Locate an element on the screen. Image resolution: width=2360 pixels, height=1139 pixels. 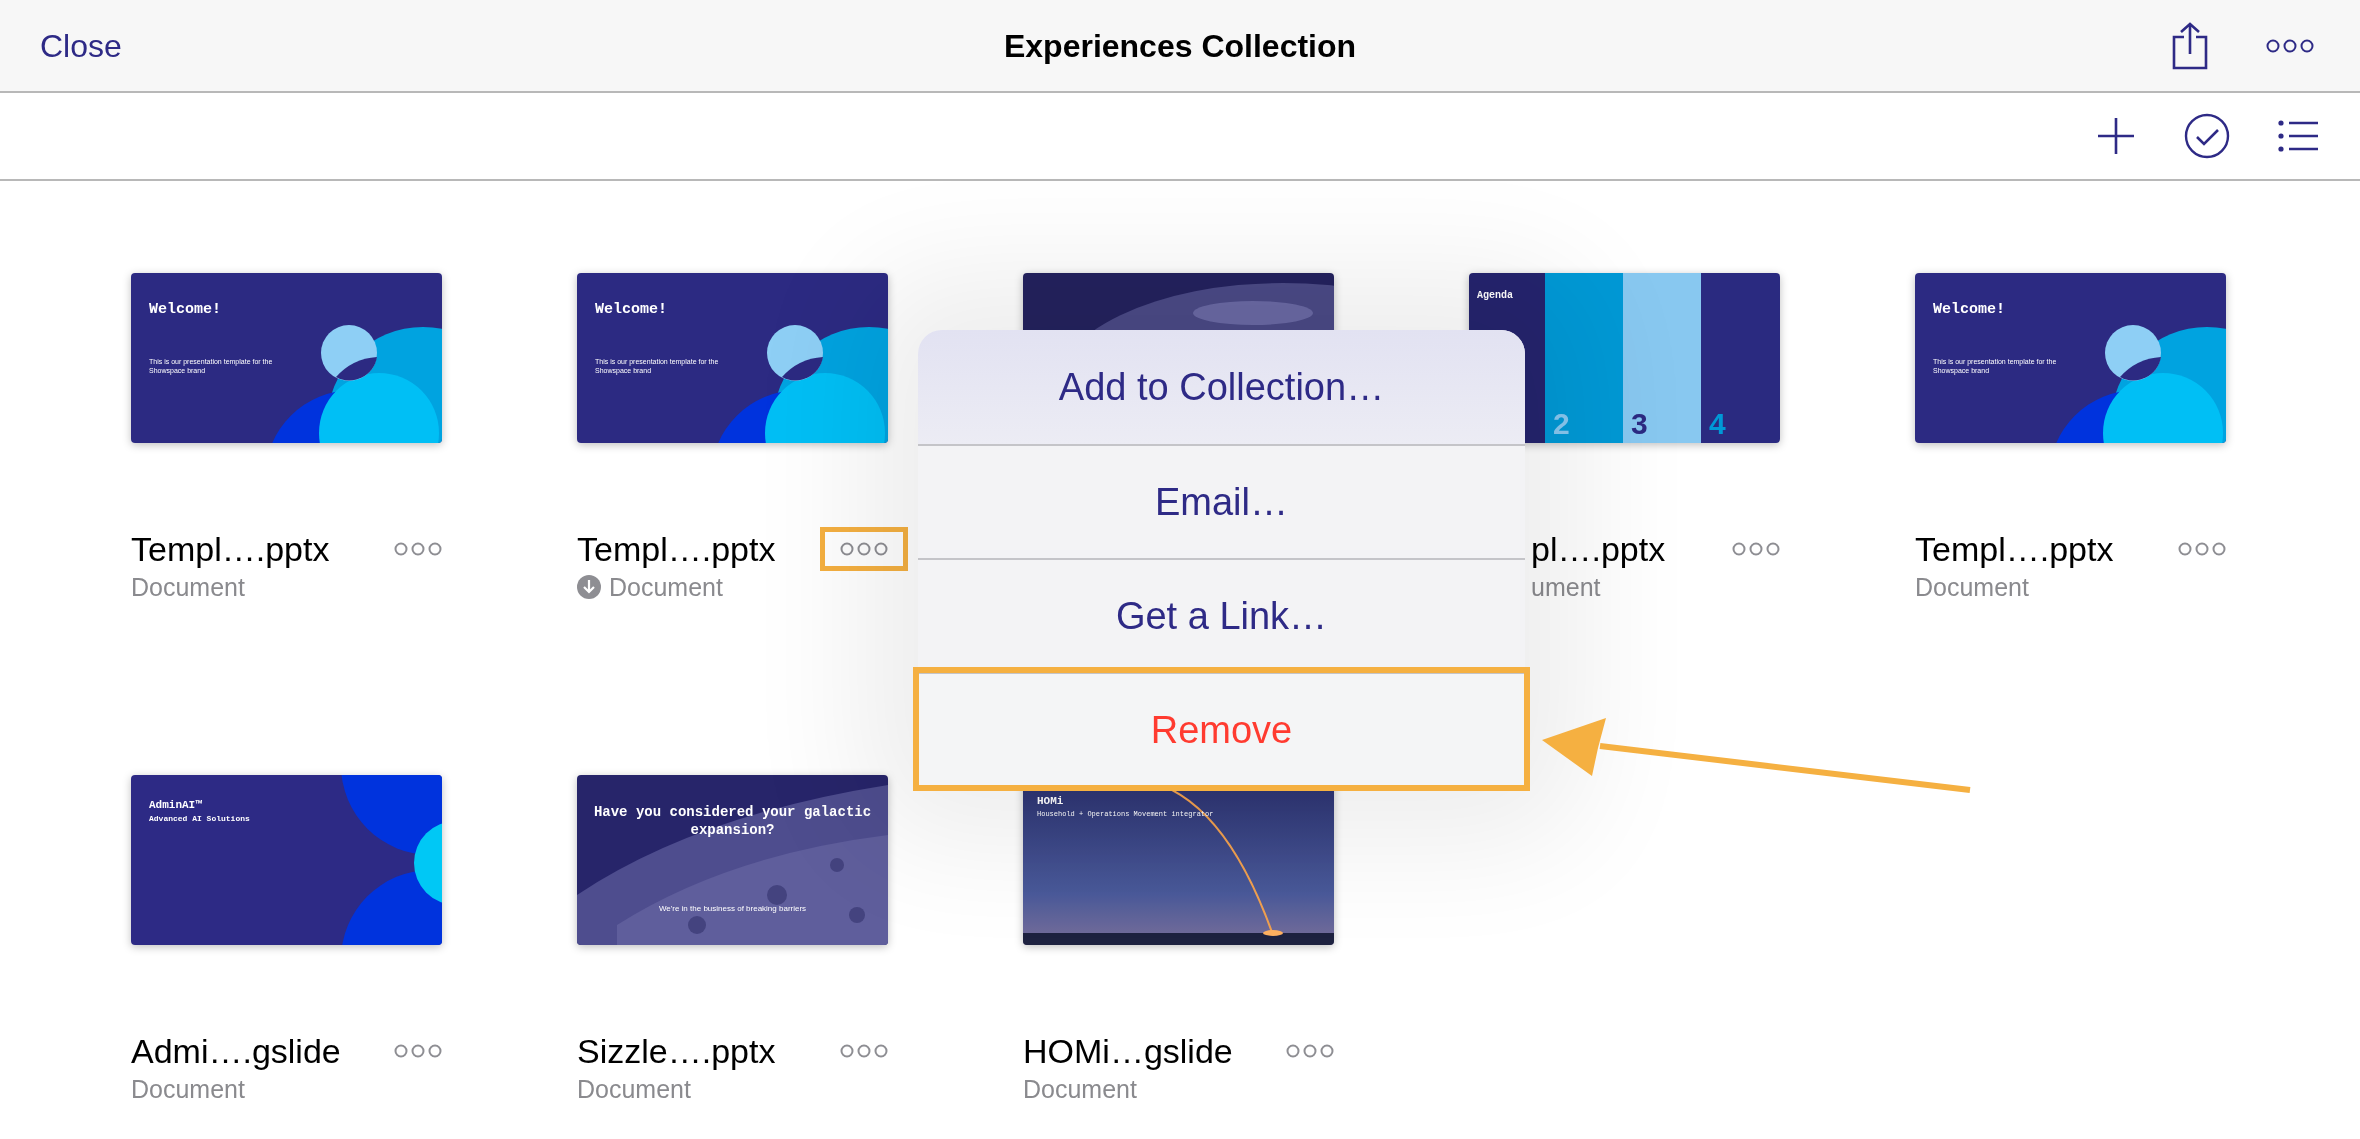
slide-title: HOMi is located at coordinates (1050, 801).